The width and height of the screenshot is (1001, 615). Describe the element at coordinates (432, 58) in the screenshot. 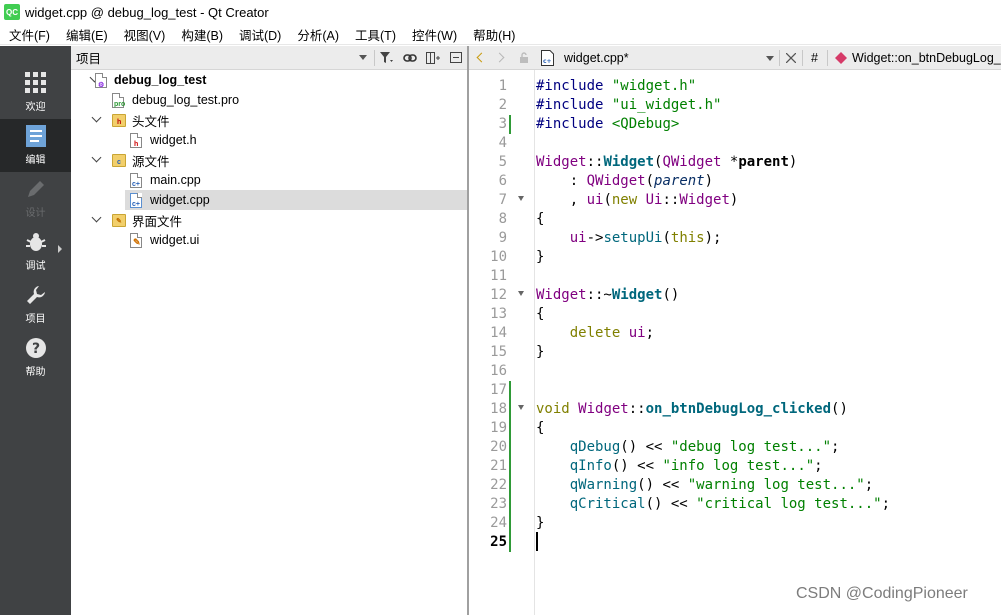

I see `split-button` at that location.